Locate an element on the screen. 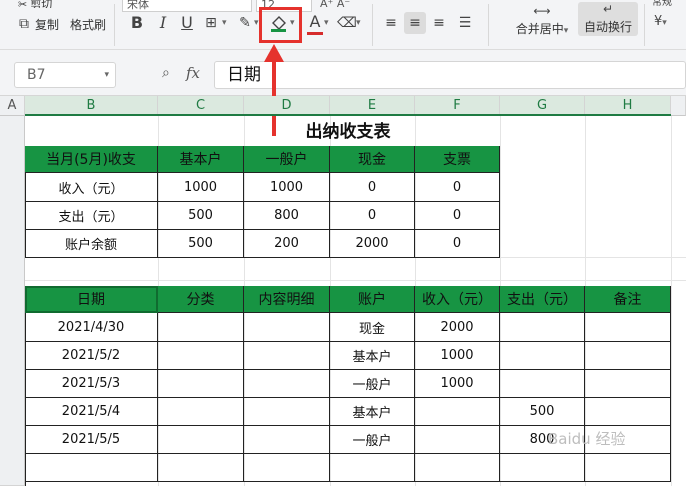 This screenshot has height=486, width=686. ledger-cell: 2021/4/30 is located at coordinates (91, 327).